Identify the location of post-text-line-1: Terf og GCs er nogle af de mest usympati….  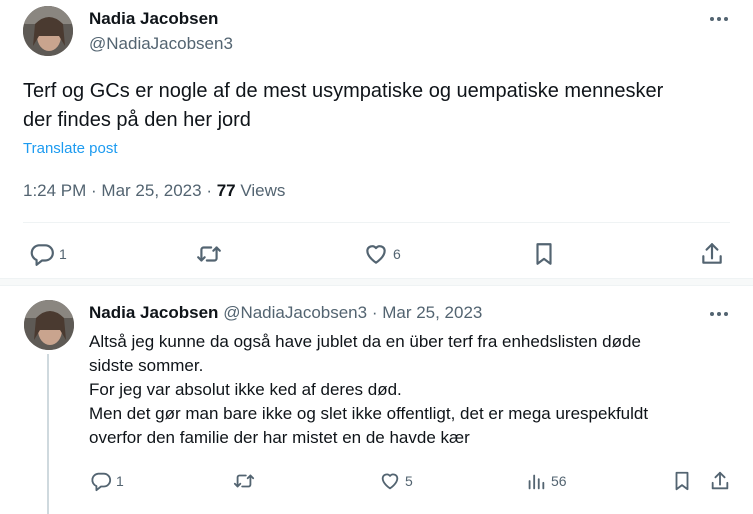
(343, 91).